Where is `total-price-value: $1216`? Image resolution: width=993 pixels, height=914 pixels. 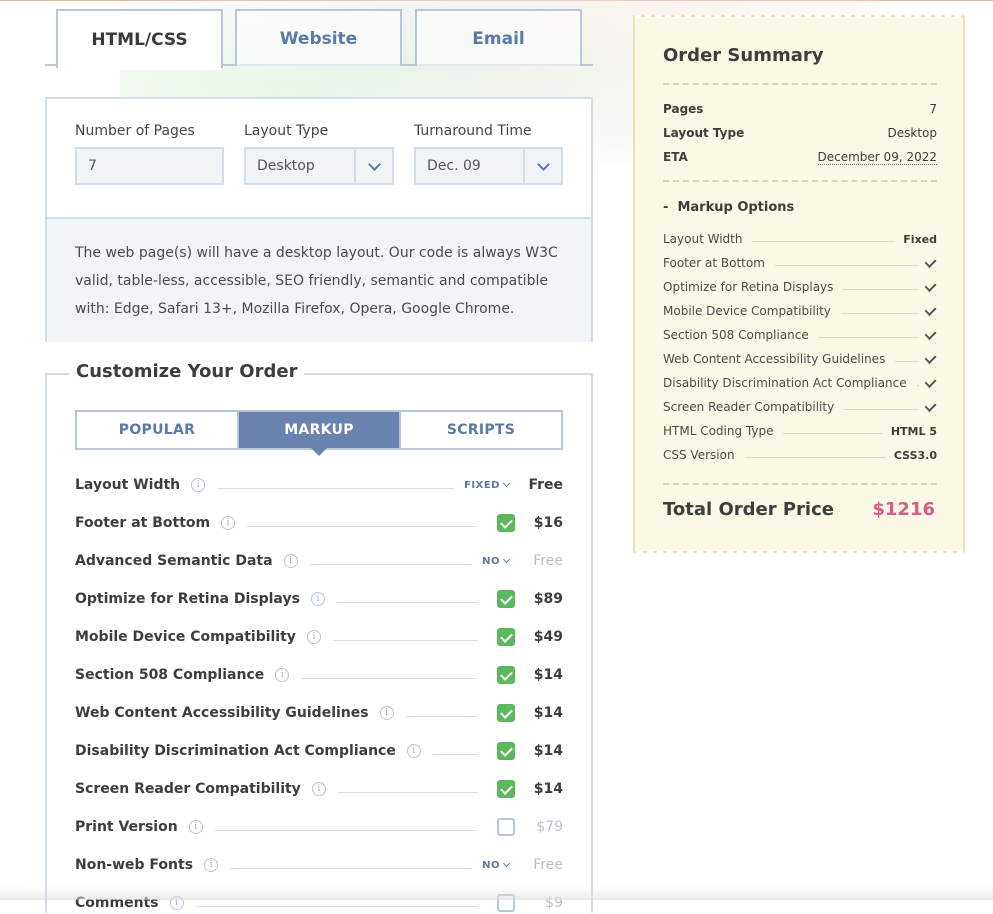 total-price-value: $1216 is located at coordinates (903, 509).